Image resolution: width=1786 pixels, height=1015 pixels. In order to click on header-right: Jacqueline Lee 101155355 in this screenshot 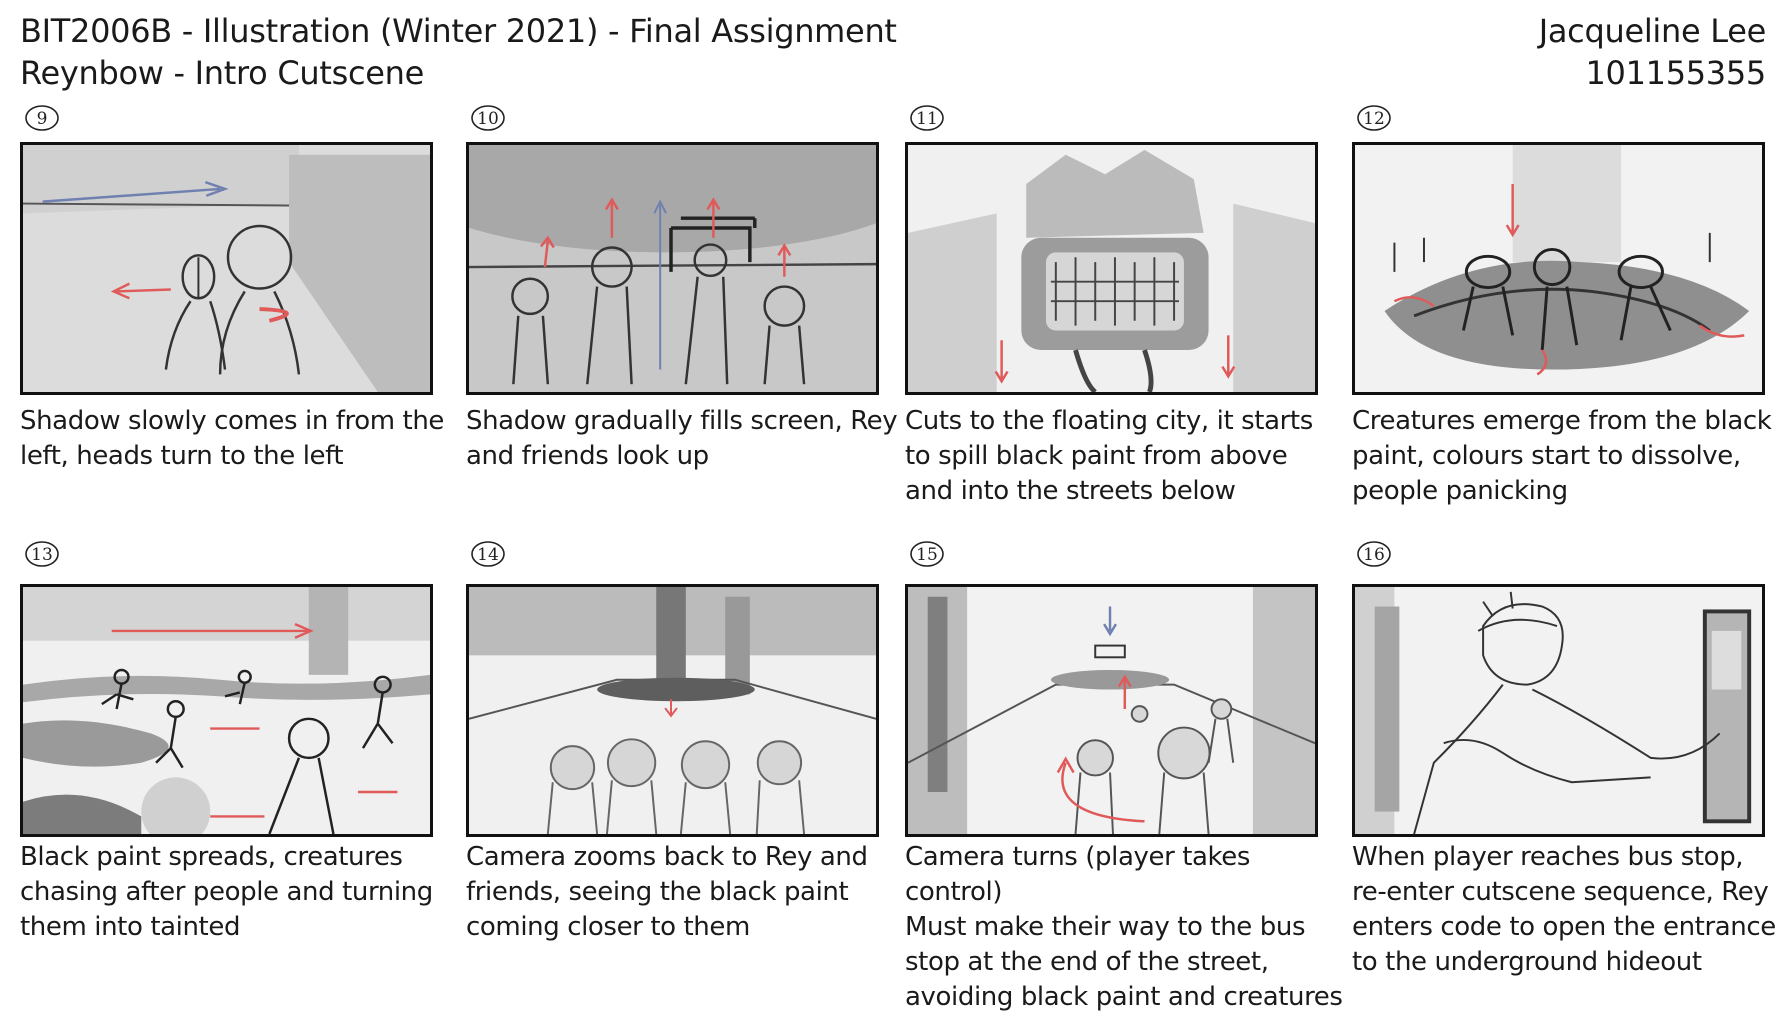, I will do `click(1652, 52)`.